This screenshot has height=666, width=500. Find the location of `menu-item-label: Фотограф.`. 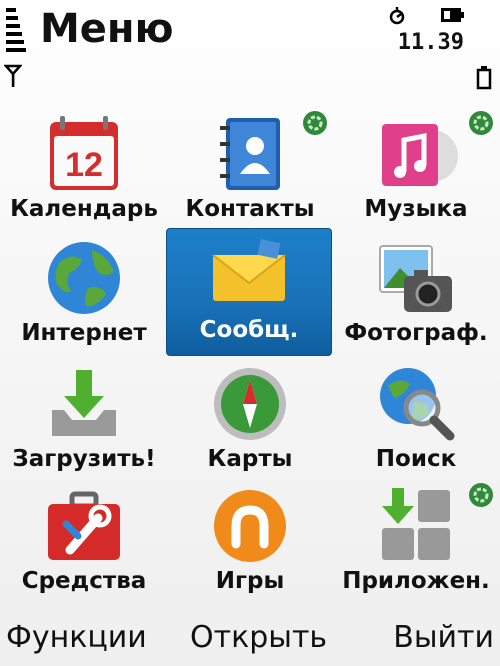

menu-item-label: Фотограф. is located at coordinates (416, 333).